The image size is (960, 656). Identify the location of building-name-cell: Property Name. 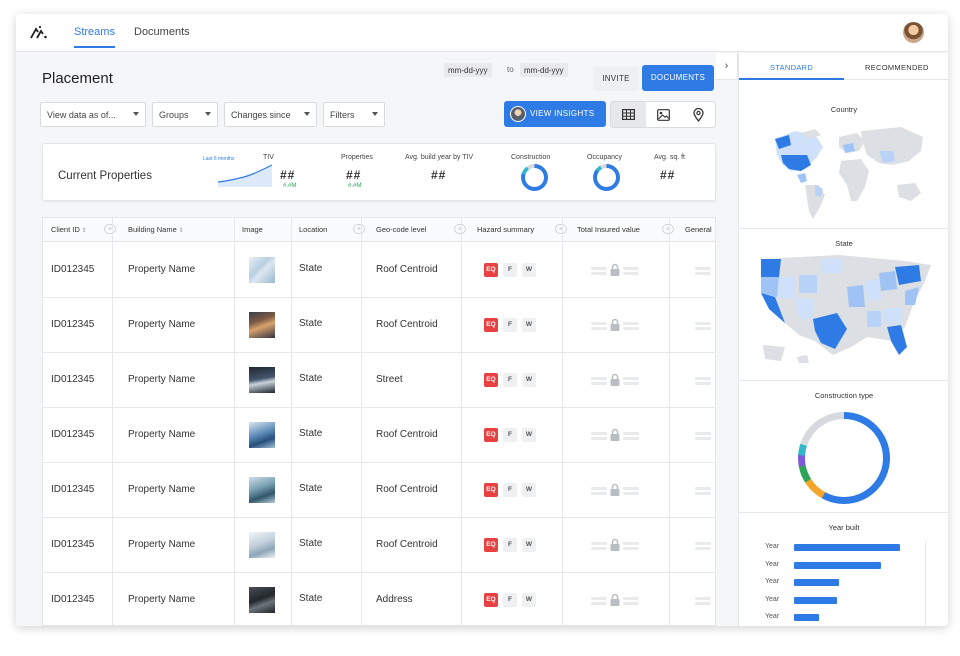
(162, 599).